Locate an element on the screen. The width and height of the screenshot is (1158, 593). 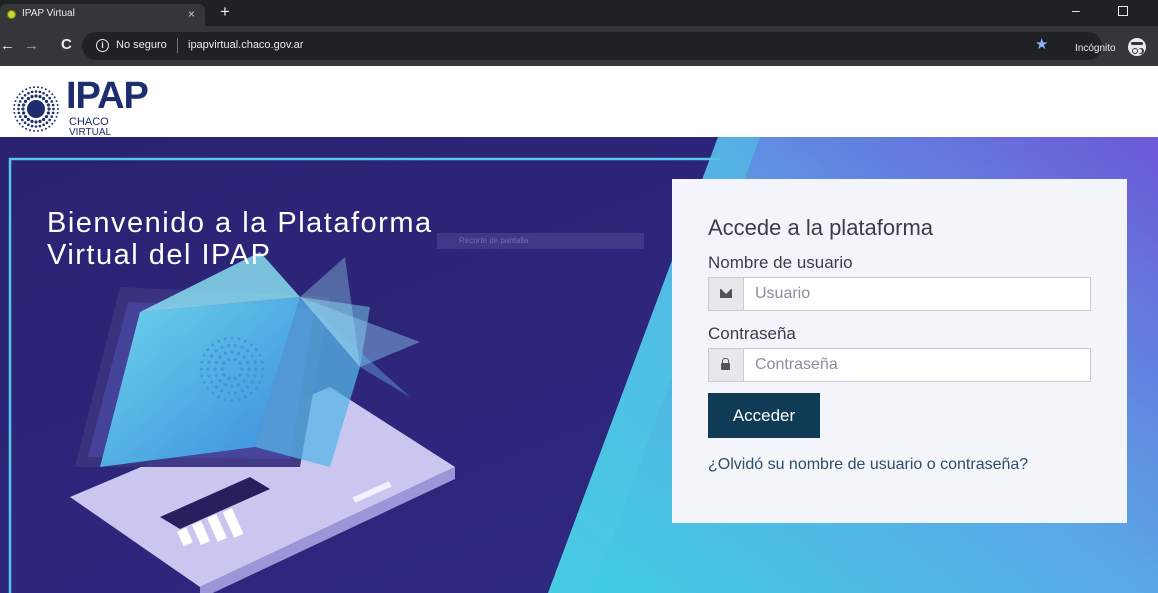
browser-tab: IPAP Virtual × is located at coordinates (102, 15).